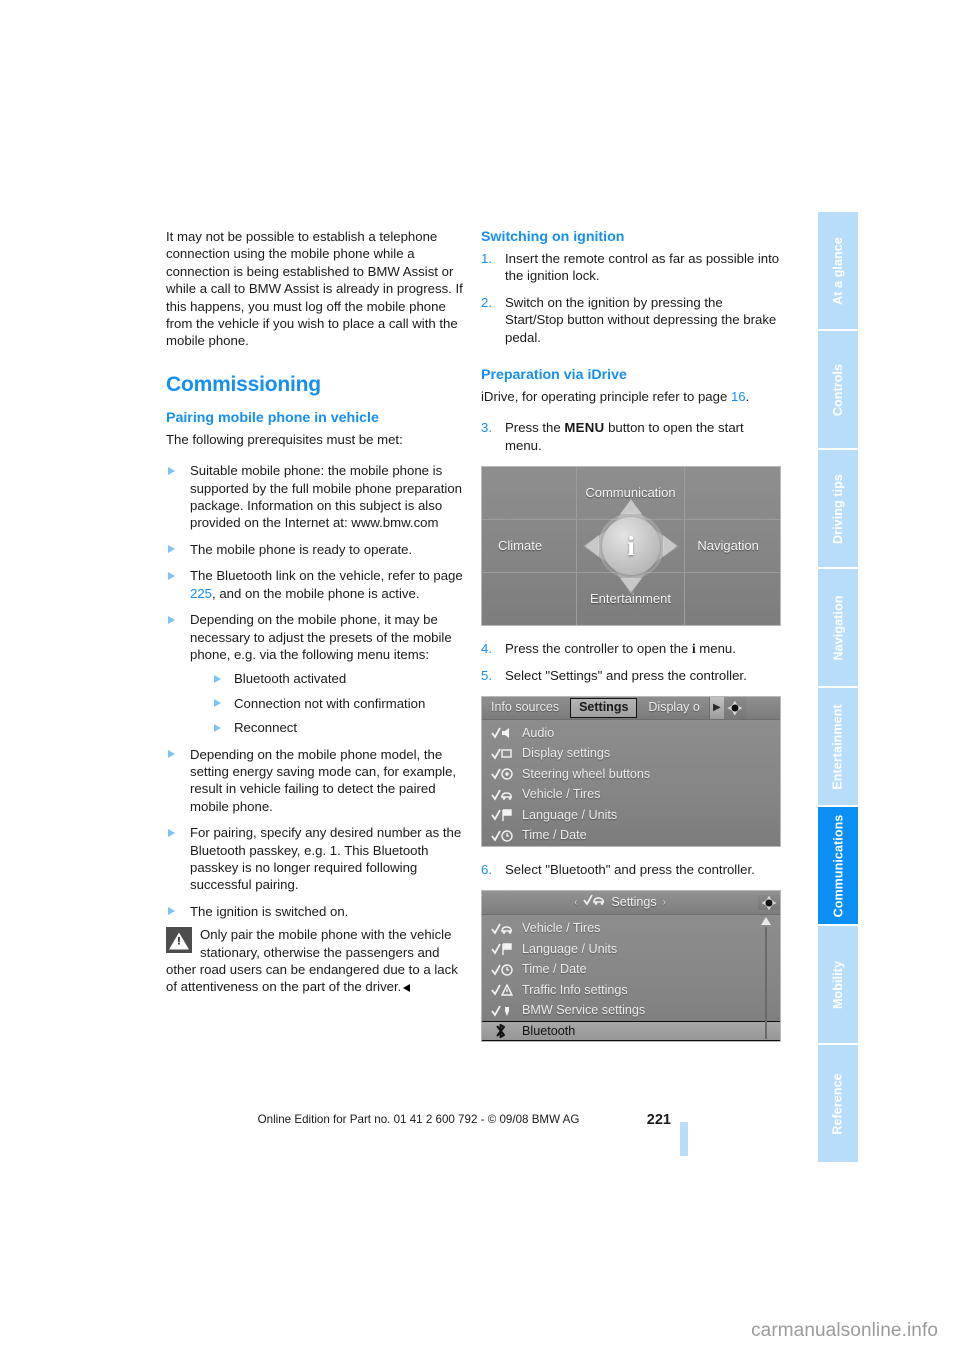  I want to click on chevron-left-icon: ‹, so click(575, 902).